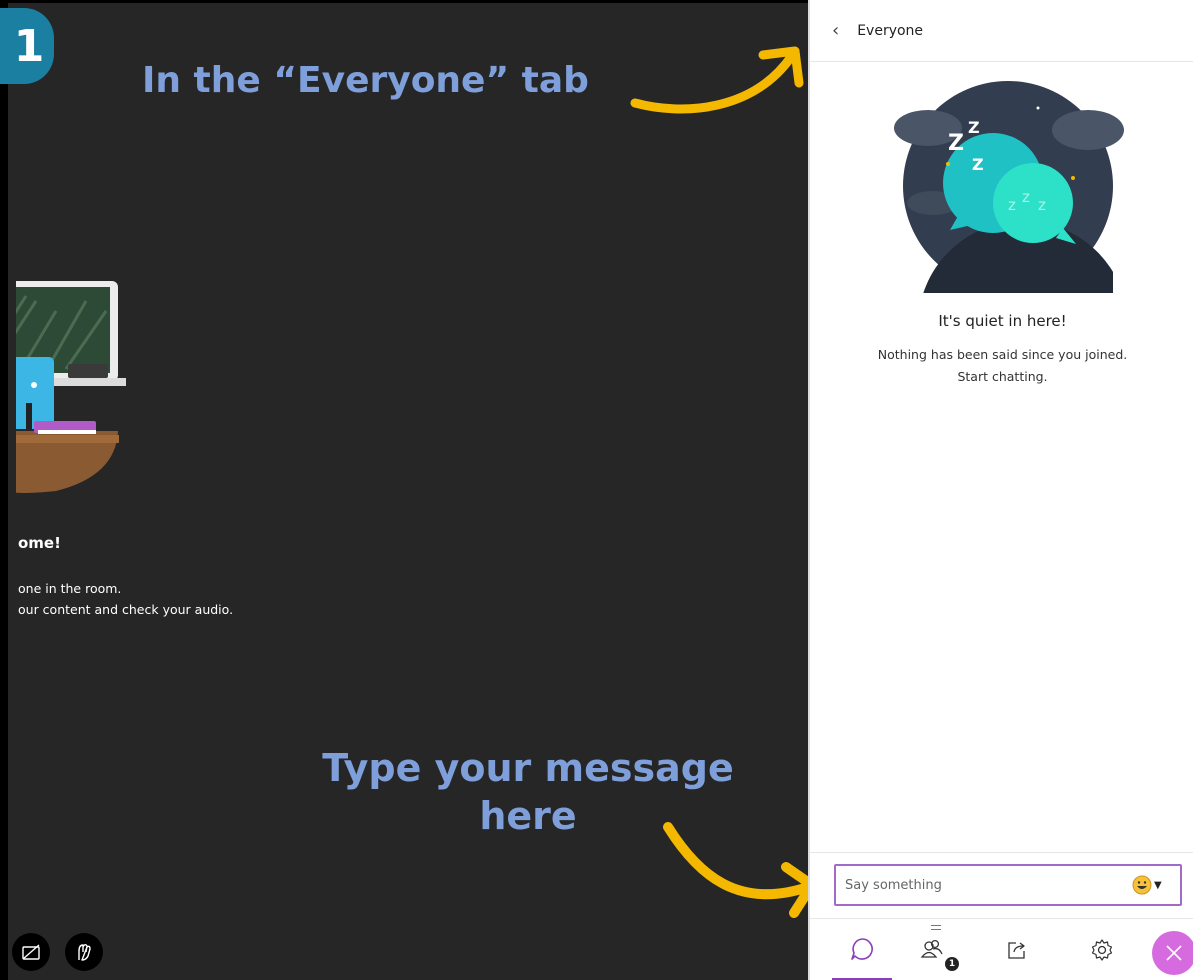 This screenshot has width=1193, height=980. I want to click on raise-hand-icon, so click(84, 952).